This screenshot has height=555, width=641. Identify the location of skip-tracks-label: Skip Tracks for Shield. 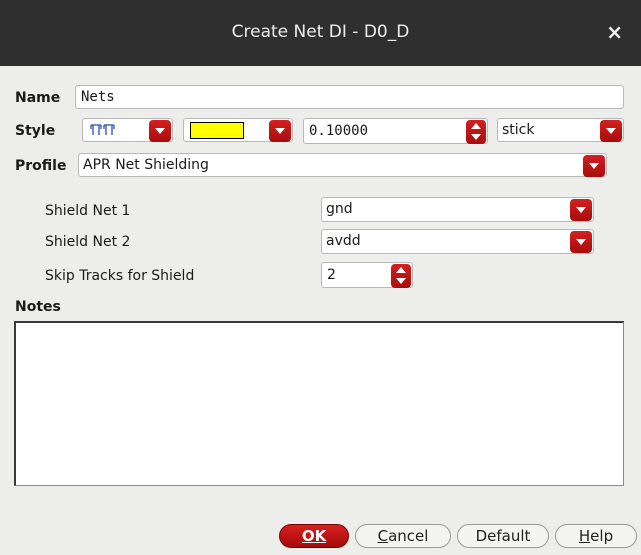
(120, 276).